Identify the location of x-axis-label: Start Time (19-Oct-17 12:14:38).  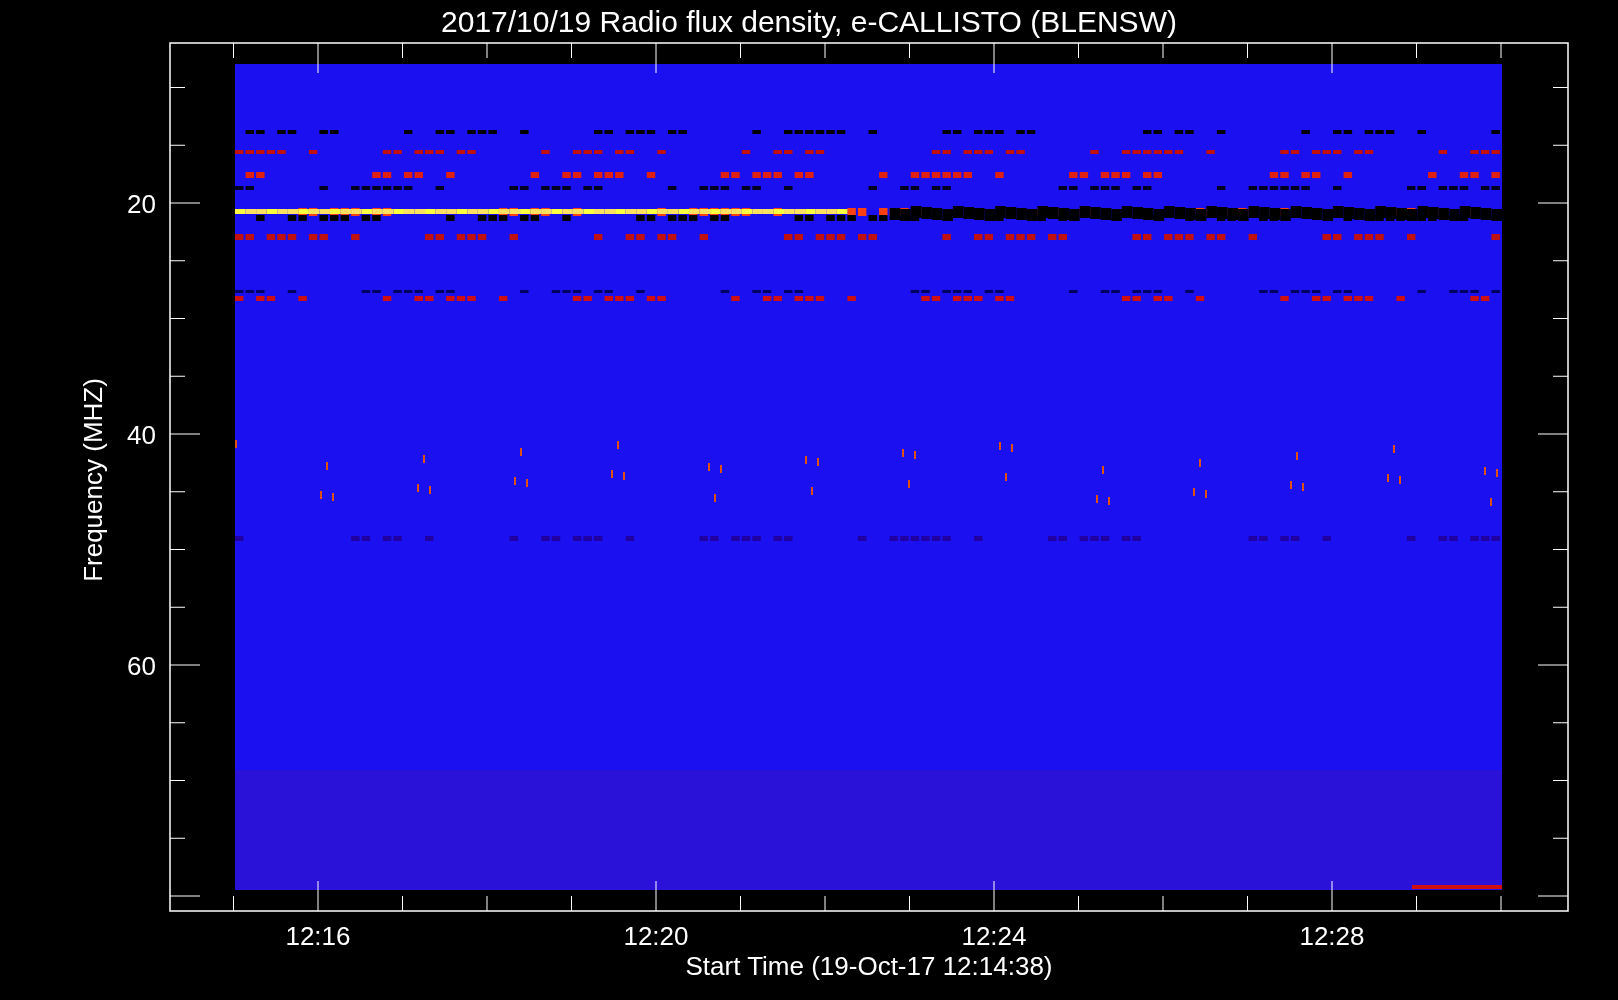
(869, 966).